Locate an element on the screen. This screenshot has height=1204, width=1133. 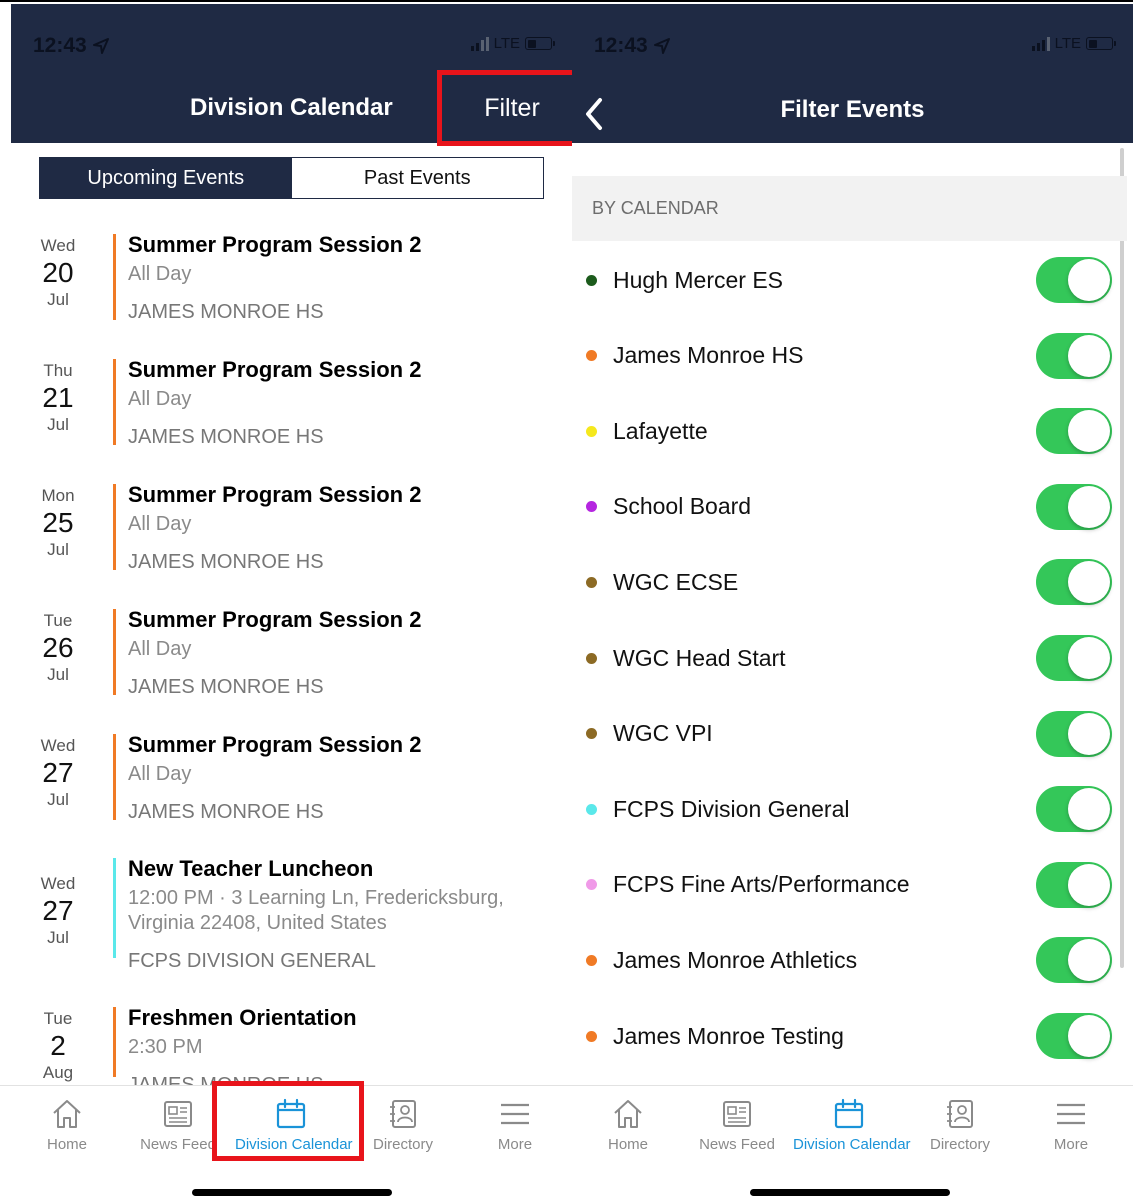
calendar-icon is located at coordinates (849, 1114).